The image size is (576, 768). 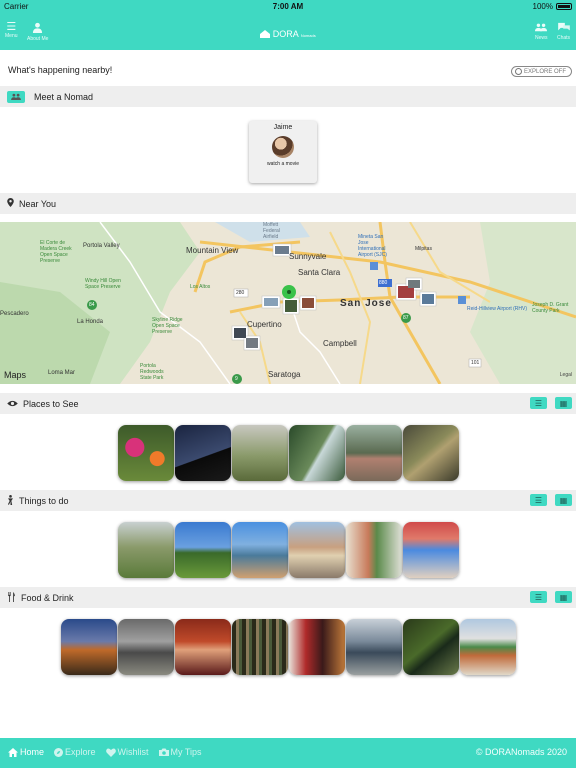 I want to click on things-gallery, so click(x=288, y=550).